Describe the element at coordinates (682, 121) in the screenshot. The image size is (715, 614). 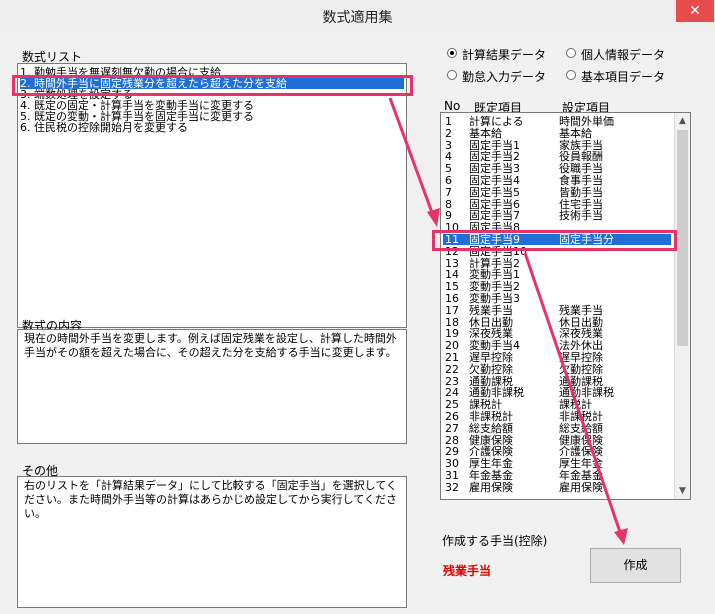
I see `scroll-up-arrow: ▲` at that location.